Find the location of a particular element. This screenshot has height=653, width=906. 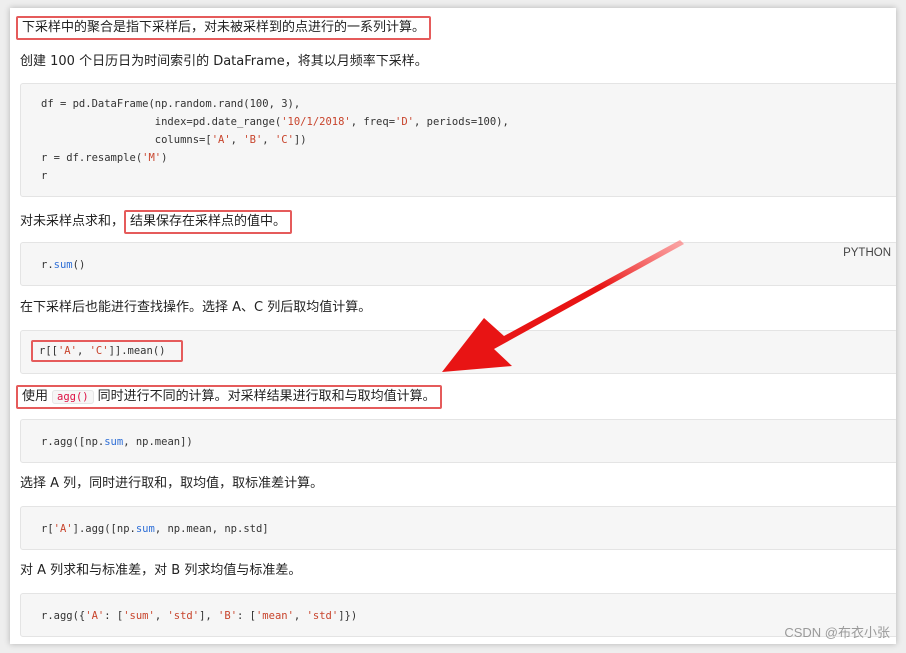

annotation-arrow is located at coordinates (563, 306).